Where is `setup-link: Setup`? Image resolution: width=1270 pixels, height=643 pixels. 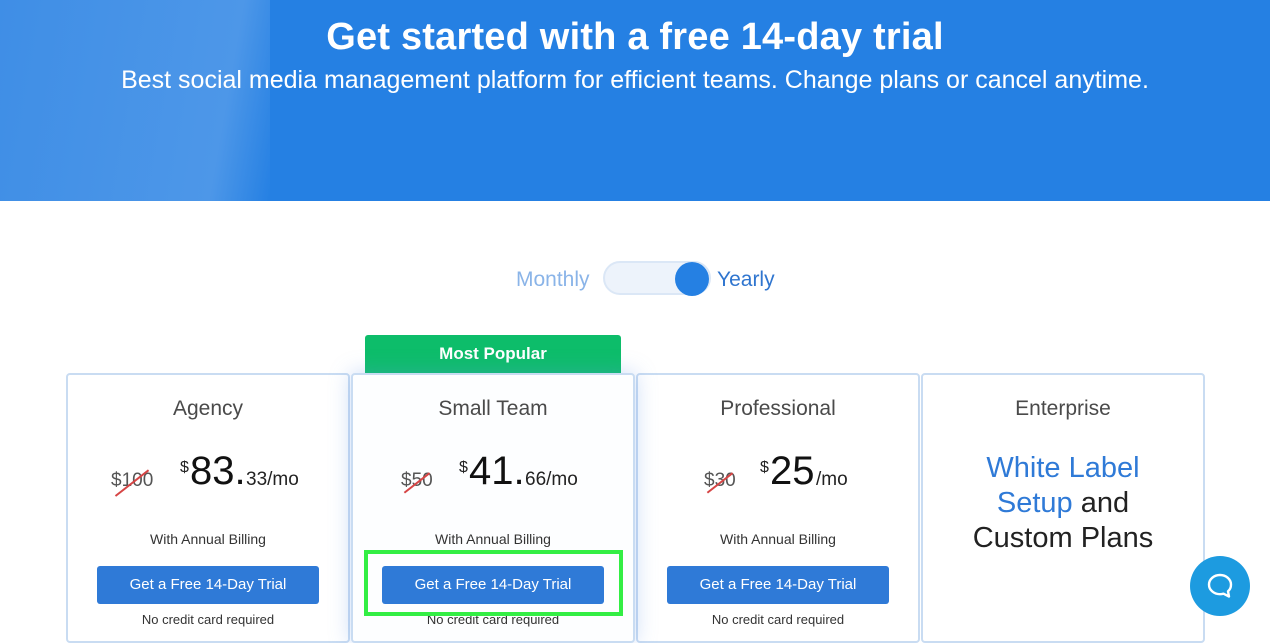 setup-link: Setup is located at coordinates (1035, 503).